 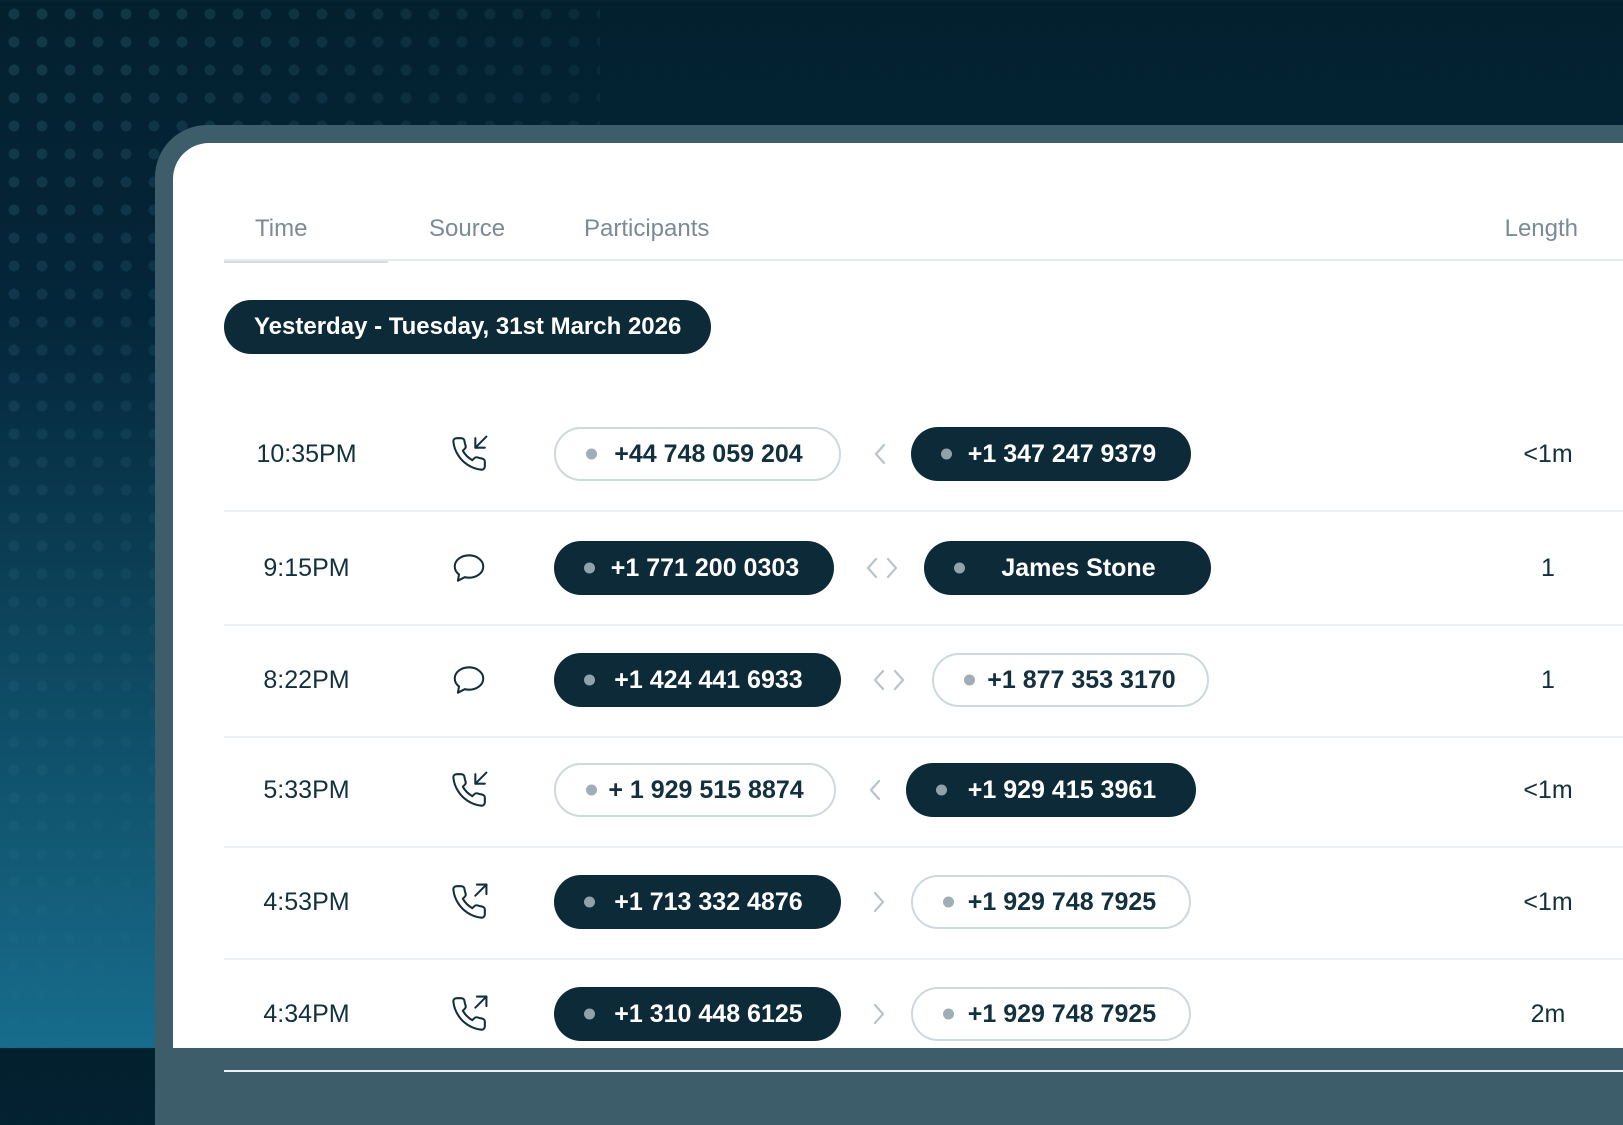 I want to click on participant-label: + 1 929 515 8874, so click(x=706, y=789).